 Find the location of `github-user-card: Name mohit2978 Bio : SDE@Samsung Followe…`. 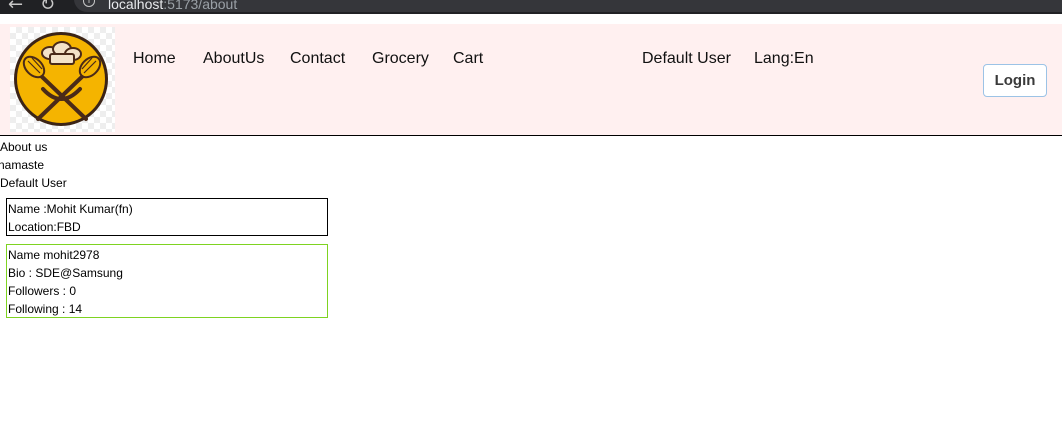

github-user-card: Name mohit2978 Bio : SDE@Samsung Followe… is located at coordinates (167, 281).